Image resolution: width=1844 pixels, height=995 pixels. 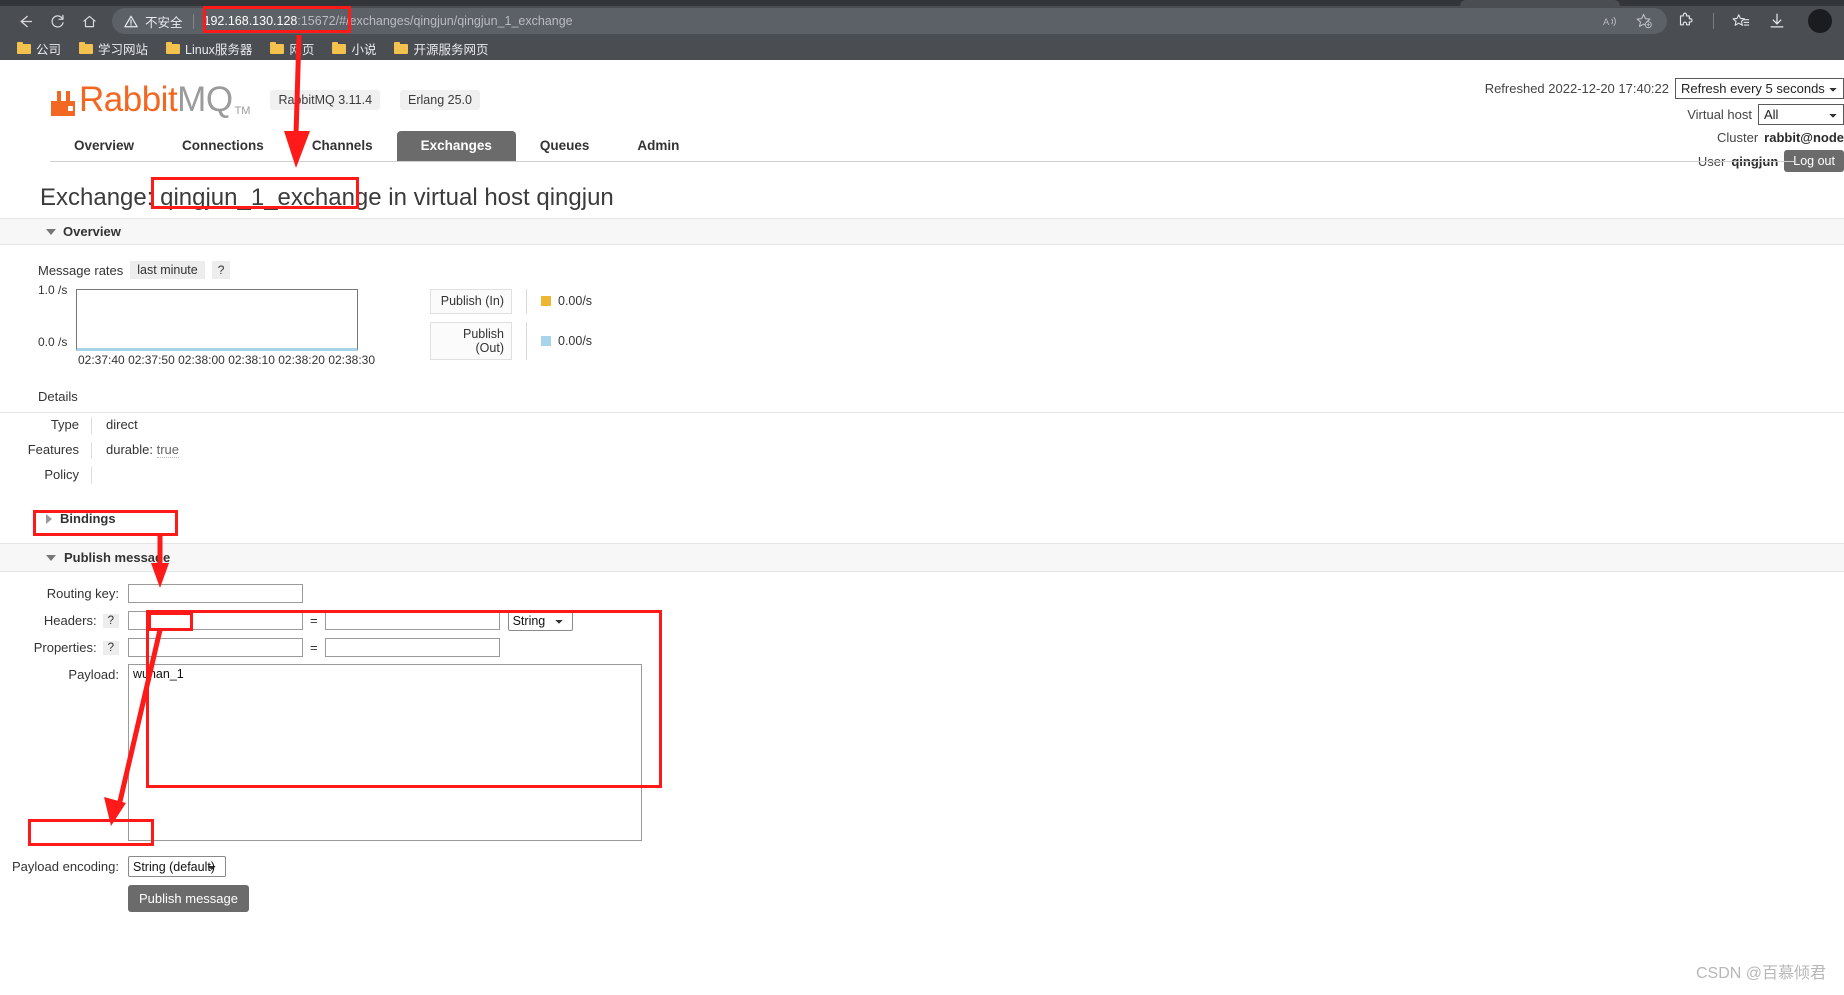 What do you see at coordinates (82, 594) in the screenshot?
I see `routing-key-label: Routing key:` at bounding box center [82, 594].